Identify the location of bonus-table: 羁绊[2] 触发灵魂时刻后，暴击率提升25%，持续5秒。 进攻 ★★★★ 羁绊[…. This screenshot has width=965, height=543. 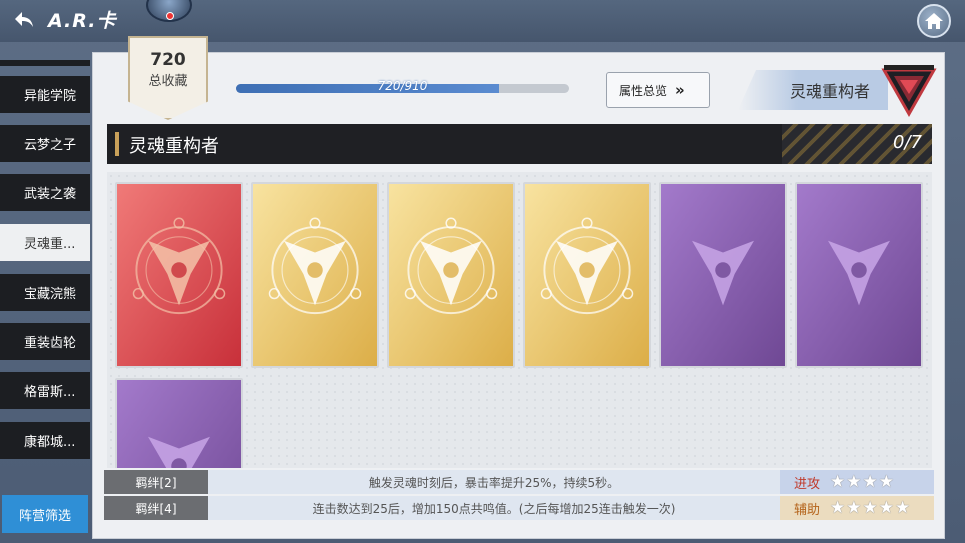
(519, 495).